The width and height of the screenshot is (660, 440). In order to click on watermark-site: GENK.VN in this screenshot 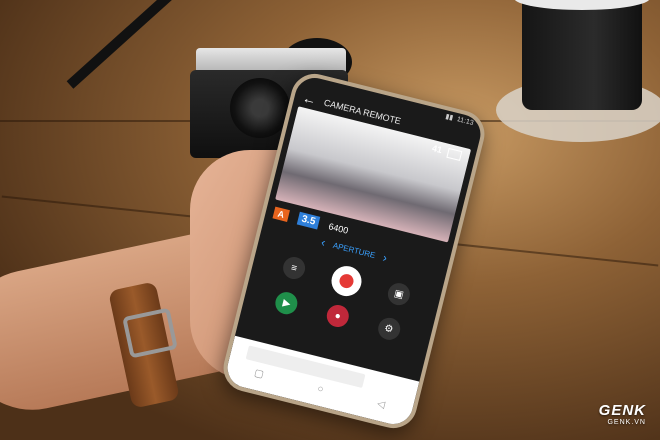, I will do `click(626, 422)`.